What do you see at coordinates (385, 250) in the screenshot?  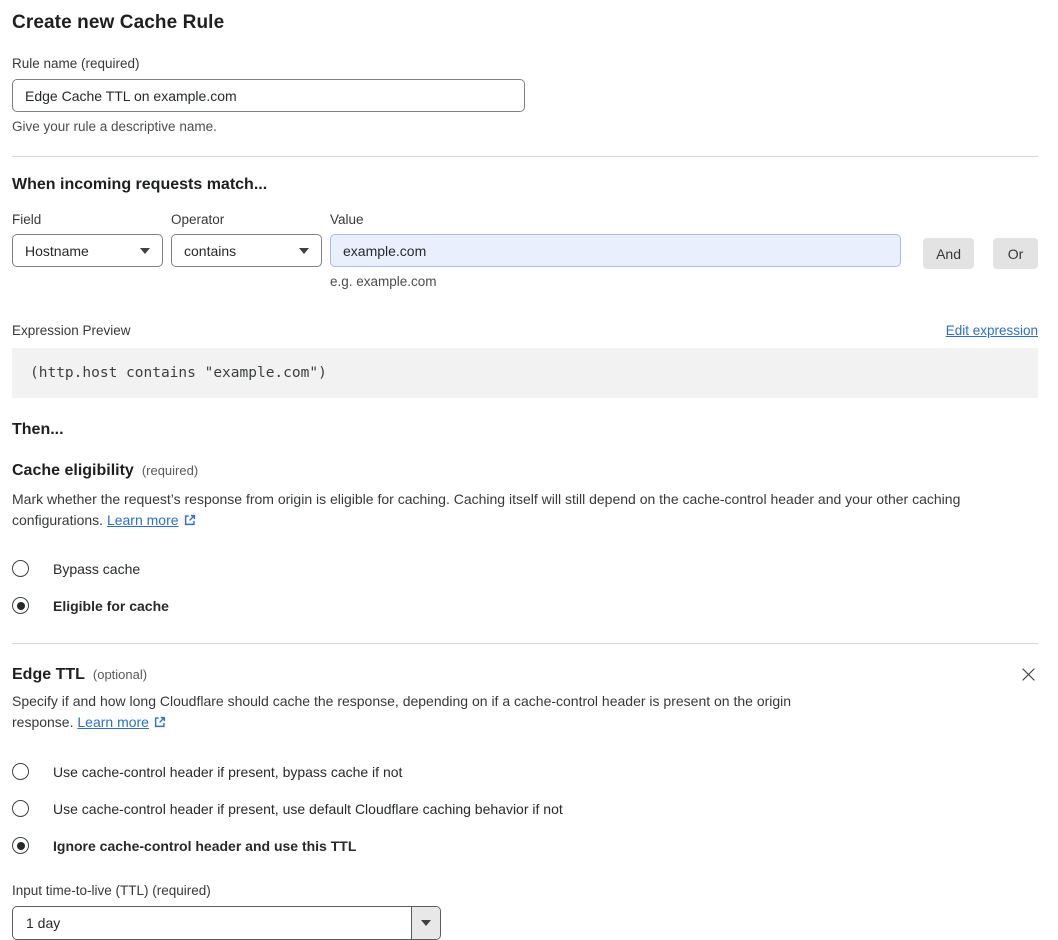 I see `value-input-text: example.com` at bounding box center [385, 250].